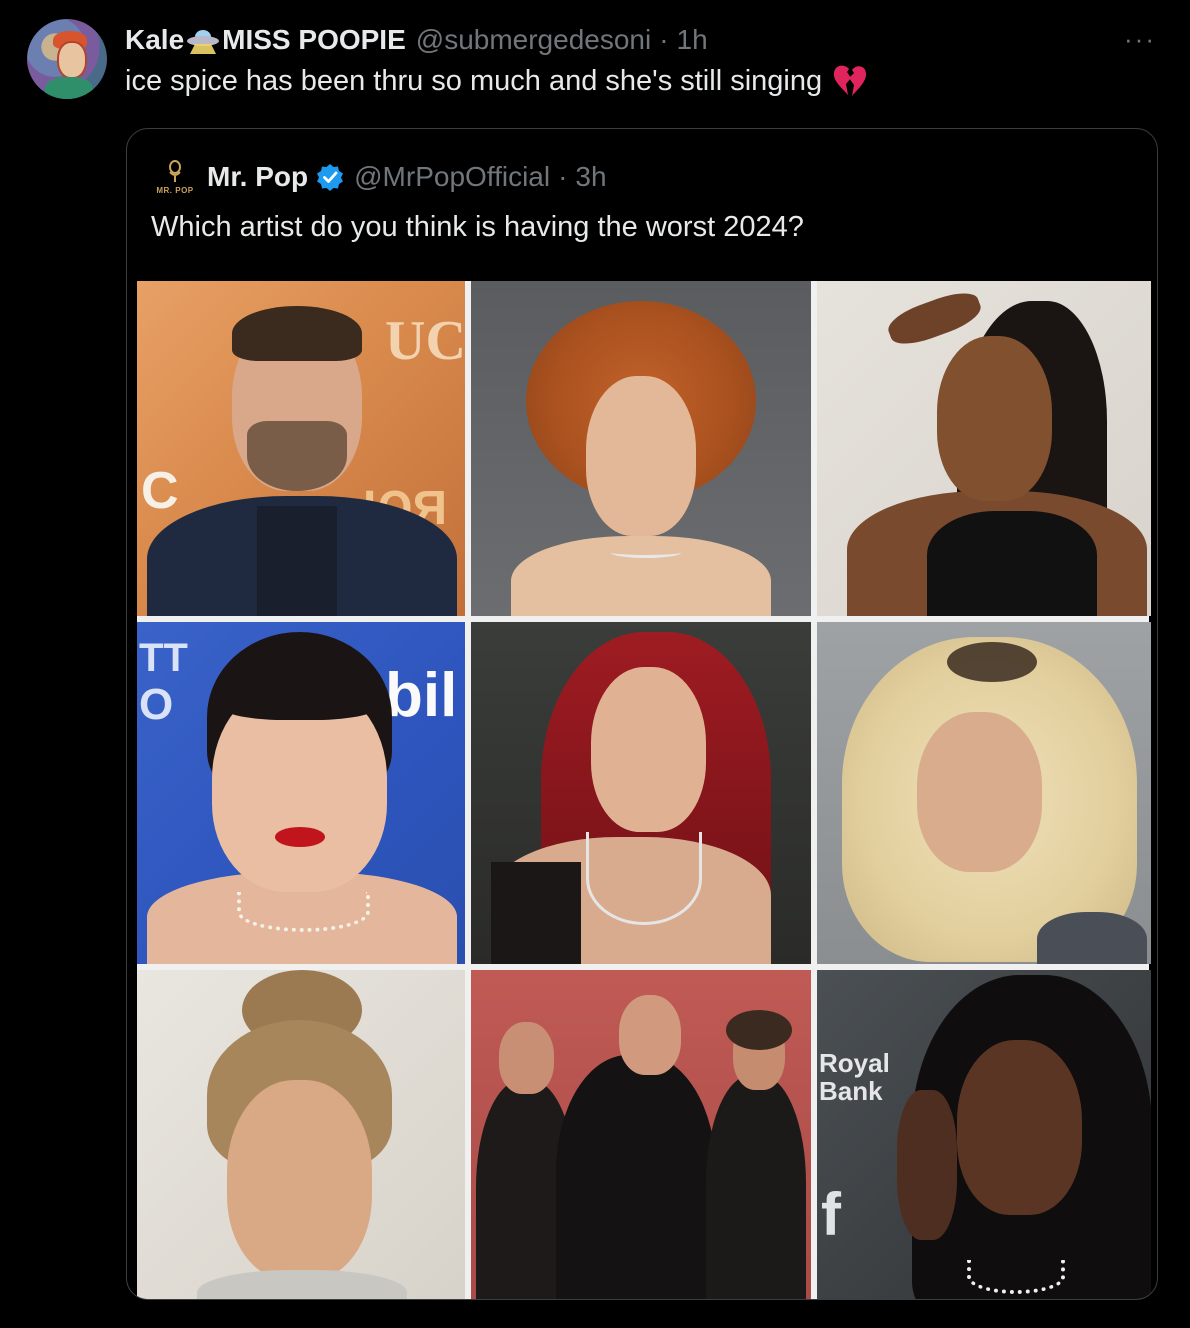  Describe the element at coordinates (156, 704) in the screenshot. I see `photo-4-sign-text-2: O` at that location.